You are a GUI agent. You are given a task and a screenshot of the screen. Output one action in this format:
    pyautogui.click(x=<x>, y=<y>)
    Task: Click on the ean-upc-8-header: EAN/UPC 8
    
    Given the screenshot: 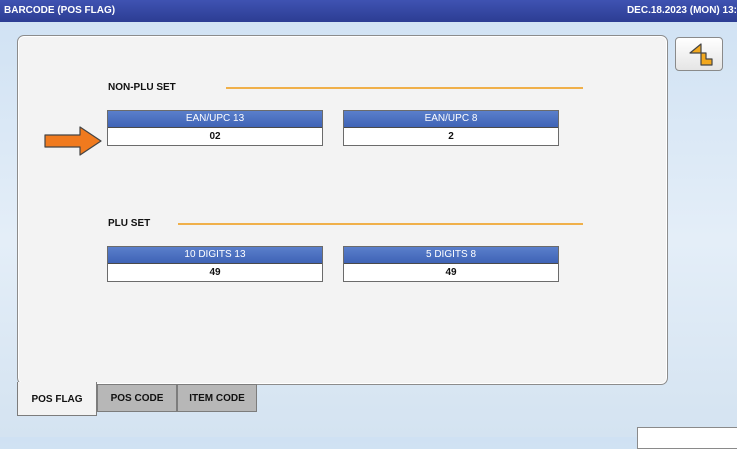 What is the action you would take?
    pyautogui.click(x=451, y=119)
    